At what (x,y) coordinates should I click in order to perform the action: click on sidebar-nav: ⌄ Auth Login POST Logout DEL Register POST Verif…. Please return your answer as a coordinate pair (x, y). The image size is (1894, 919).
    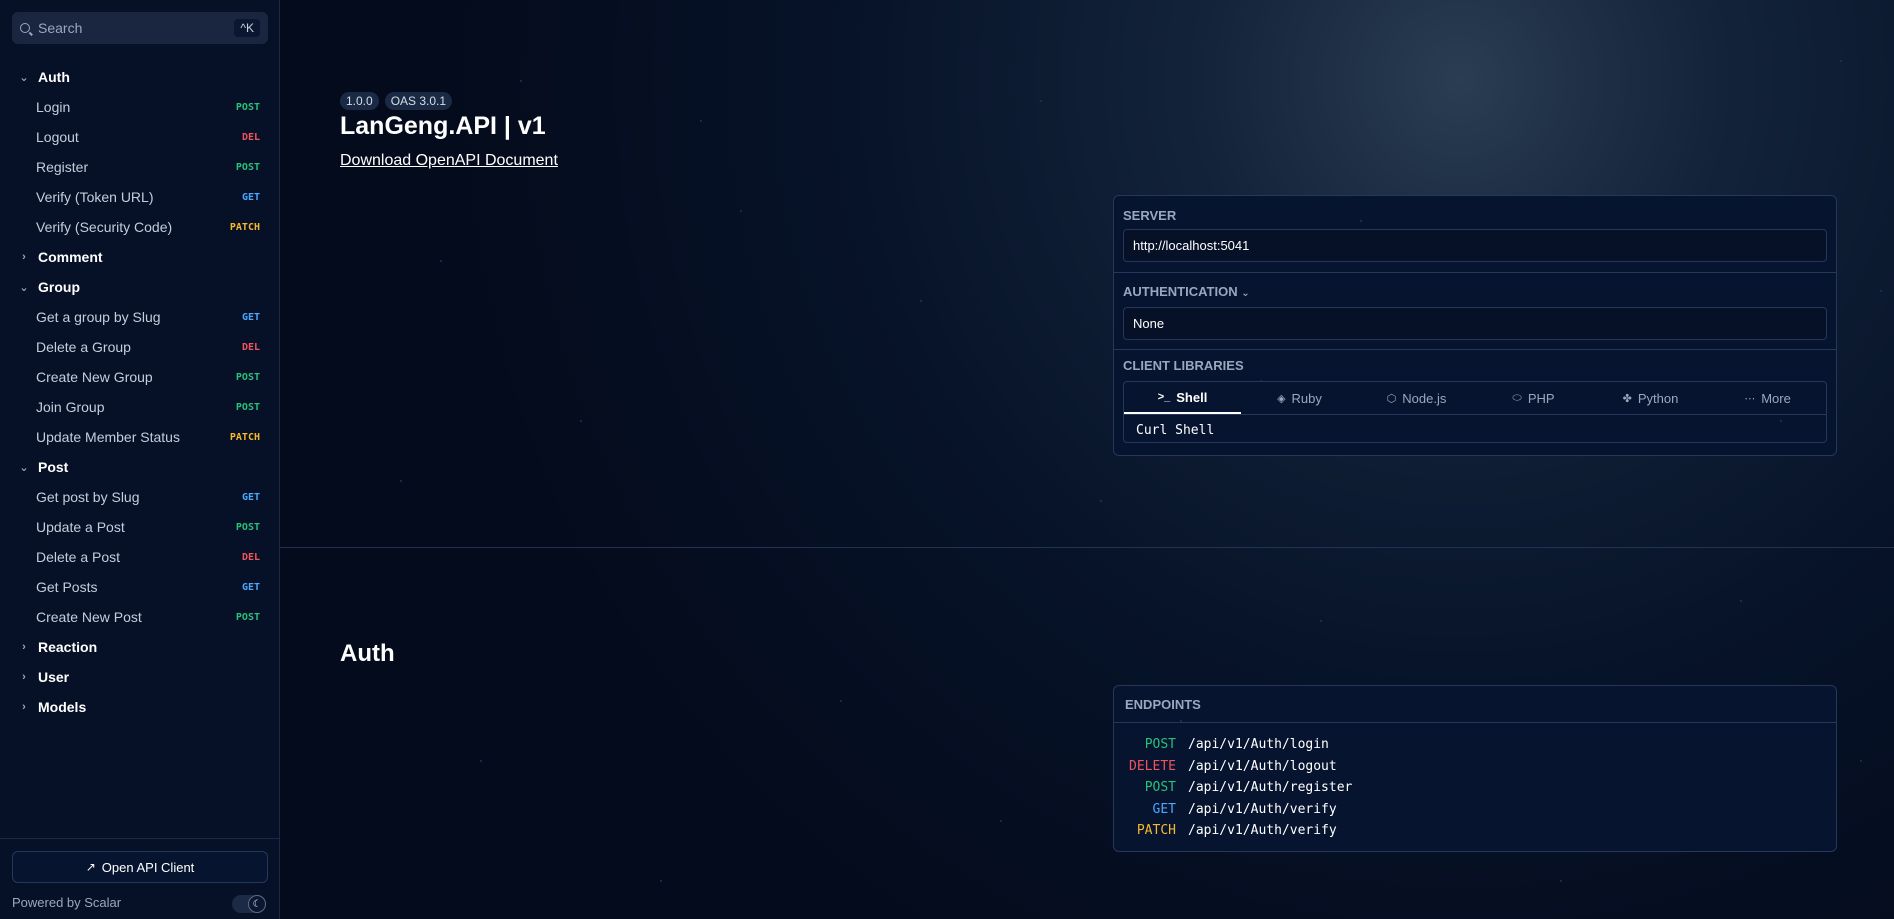
    Looking at the image, I should click on (140, 392).